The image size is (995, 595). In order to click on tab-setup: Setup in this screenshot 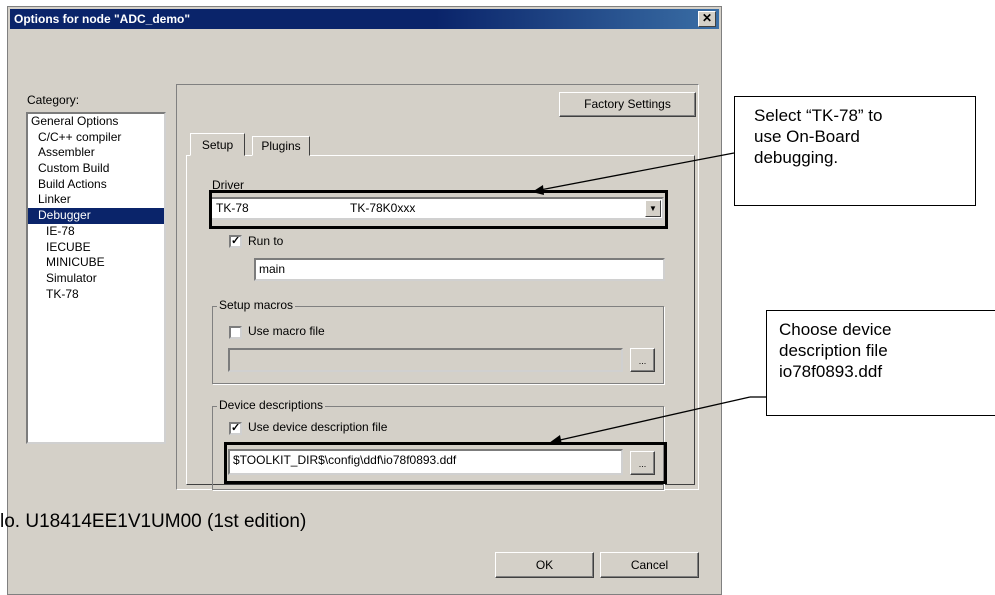, I will do `click(217, 144)`.